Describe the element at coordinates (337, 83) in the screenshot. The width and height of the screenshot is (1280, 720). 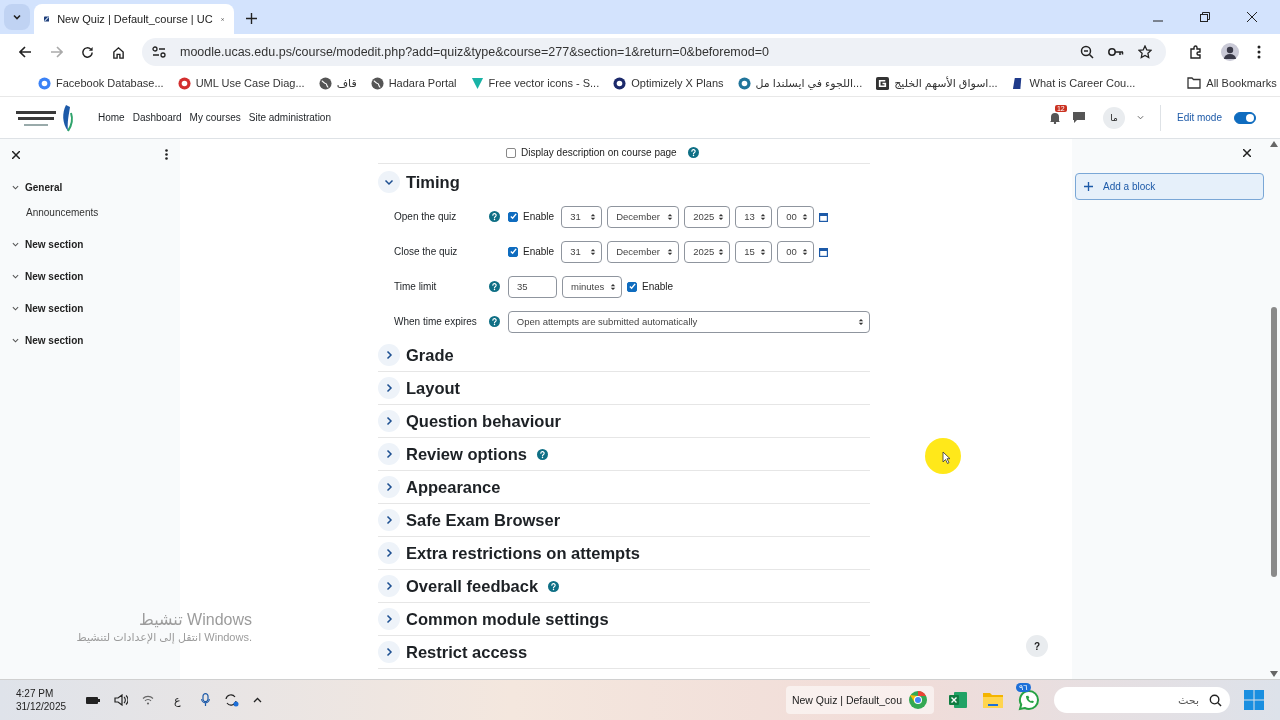
I see `bookmark: قاف` at that location.